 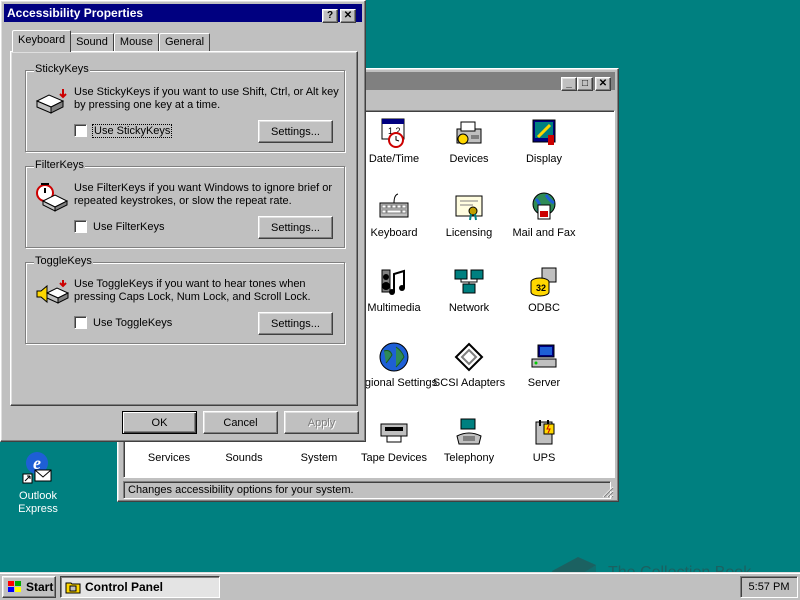 I want to click on control-panel-icon, so click(x=73, y=588).